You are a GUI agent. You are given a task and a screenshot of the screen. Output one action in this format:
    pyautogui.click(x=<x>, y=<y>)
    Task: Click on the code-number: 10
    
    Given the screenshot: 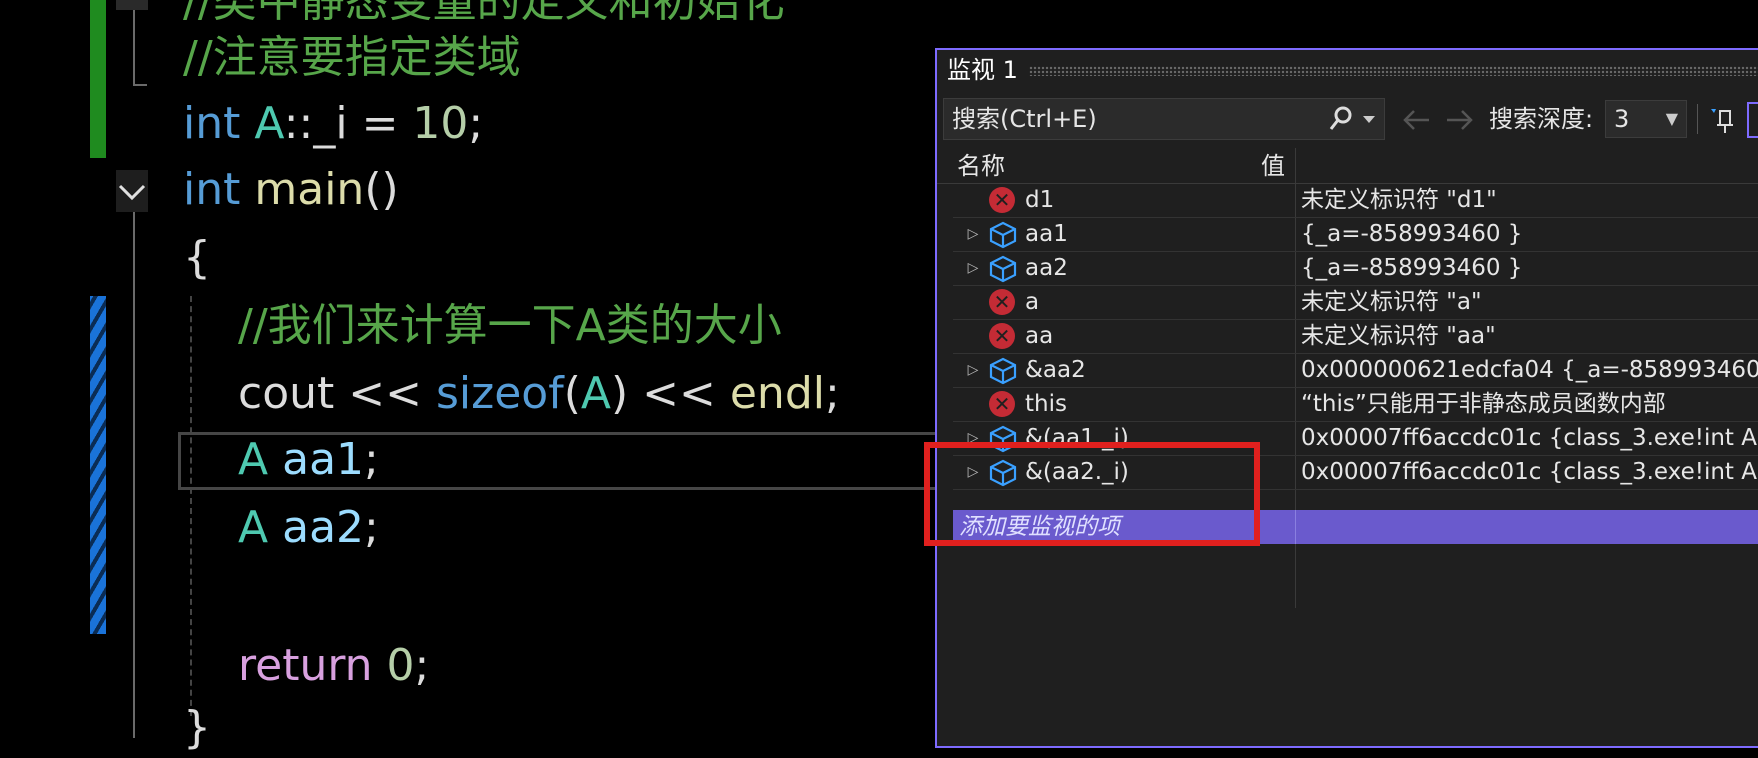 What is the action you would take?
    pyautogui.click(x=440, y=123)
    